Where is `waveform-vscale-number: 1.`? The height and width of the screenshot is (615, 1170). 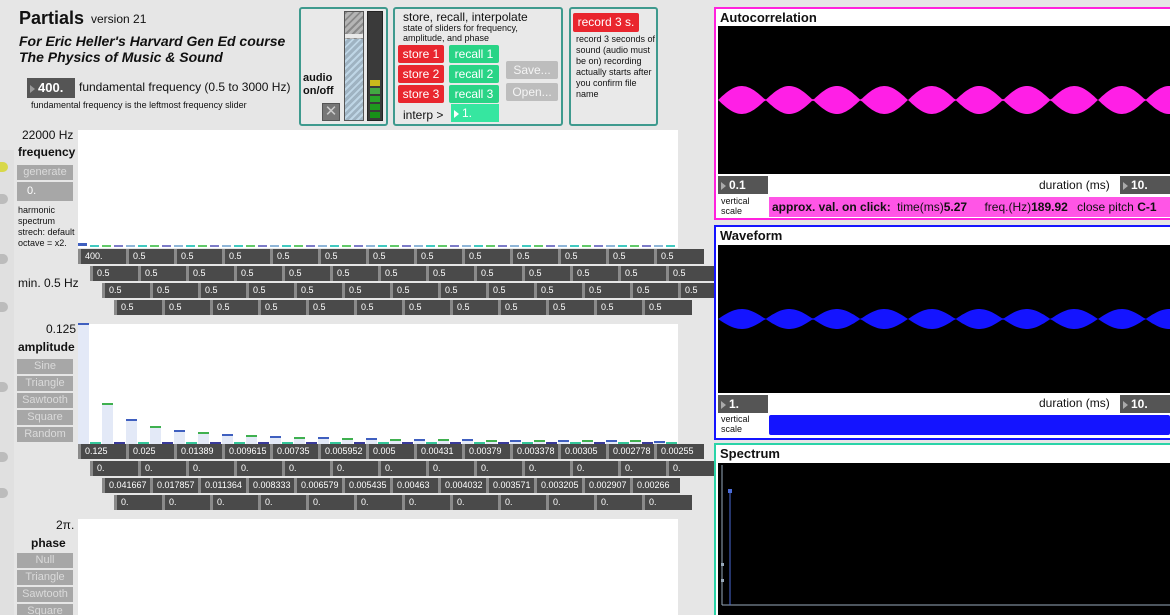 waveform-vscale-number: 1. is located at coordinates (743, 404).